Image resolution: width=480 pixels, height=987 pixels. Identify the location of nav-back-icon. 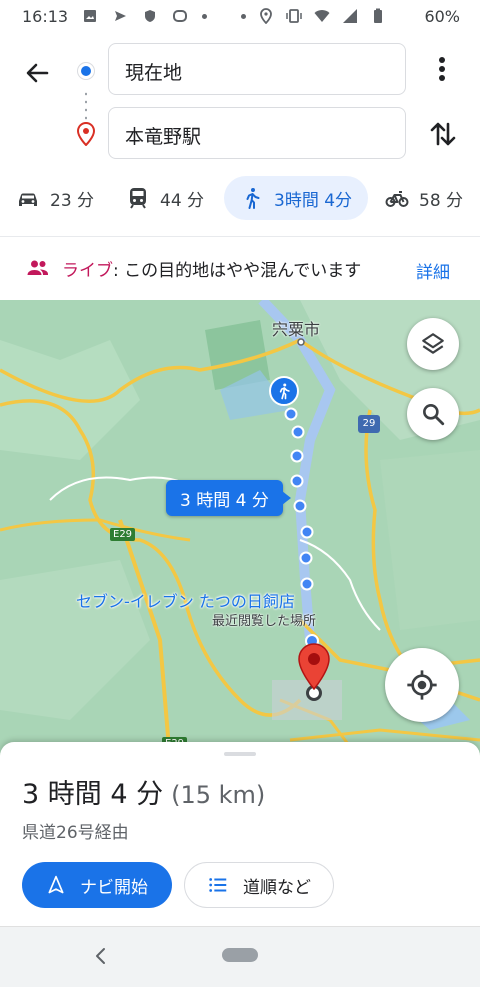
(101, 956).